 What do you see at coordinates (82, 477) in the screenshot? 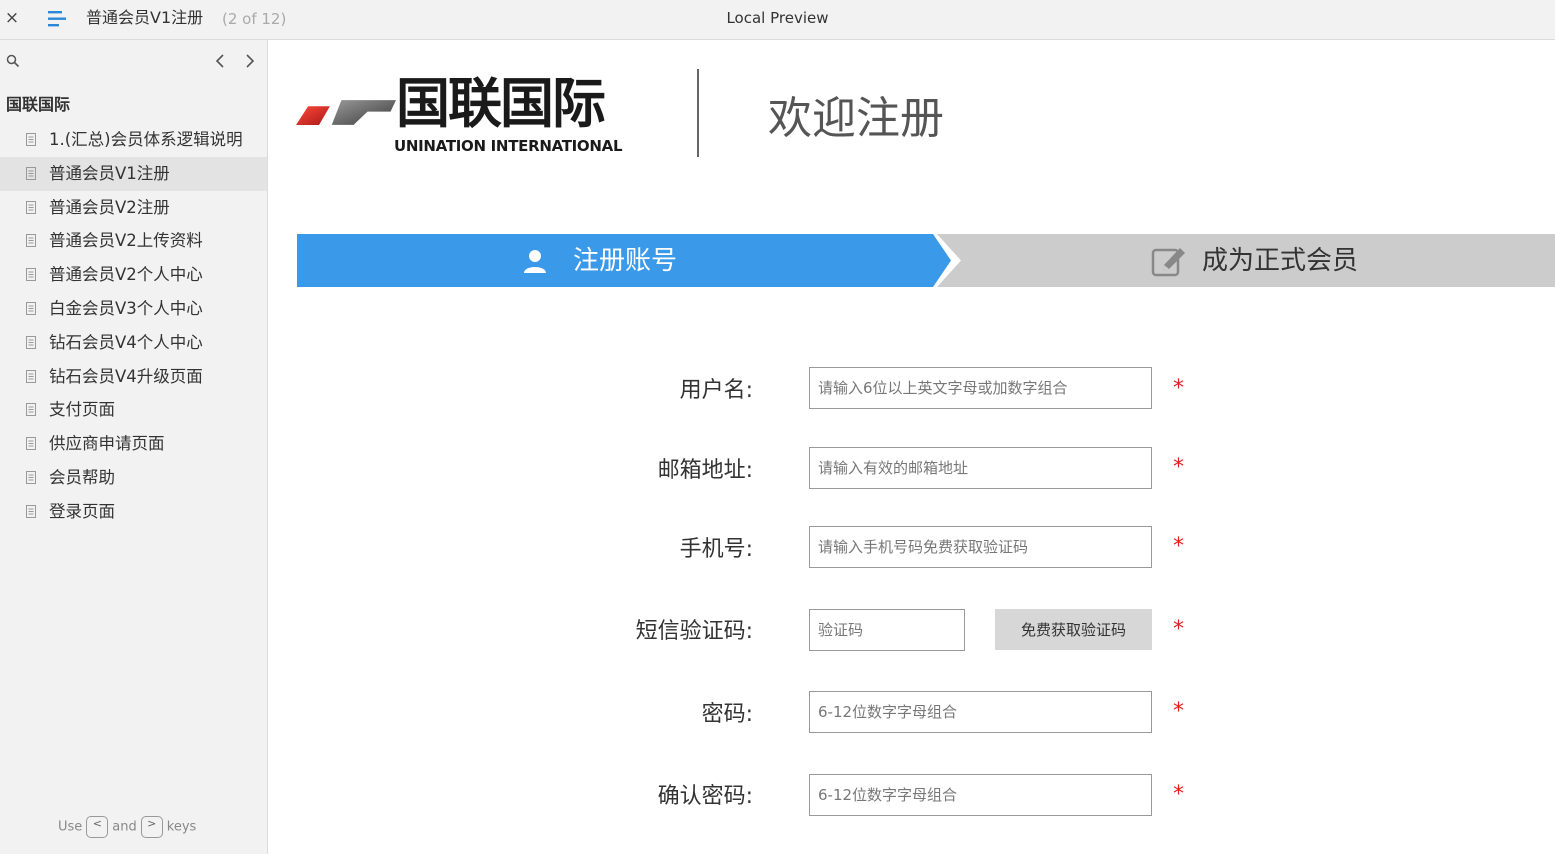
I see `sidebar-item-label: 会员帮助` at bounding box center [82, 477].